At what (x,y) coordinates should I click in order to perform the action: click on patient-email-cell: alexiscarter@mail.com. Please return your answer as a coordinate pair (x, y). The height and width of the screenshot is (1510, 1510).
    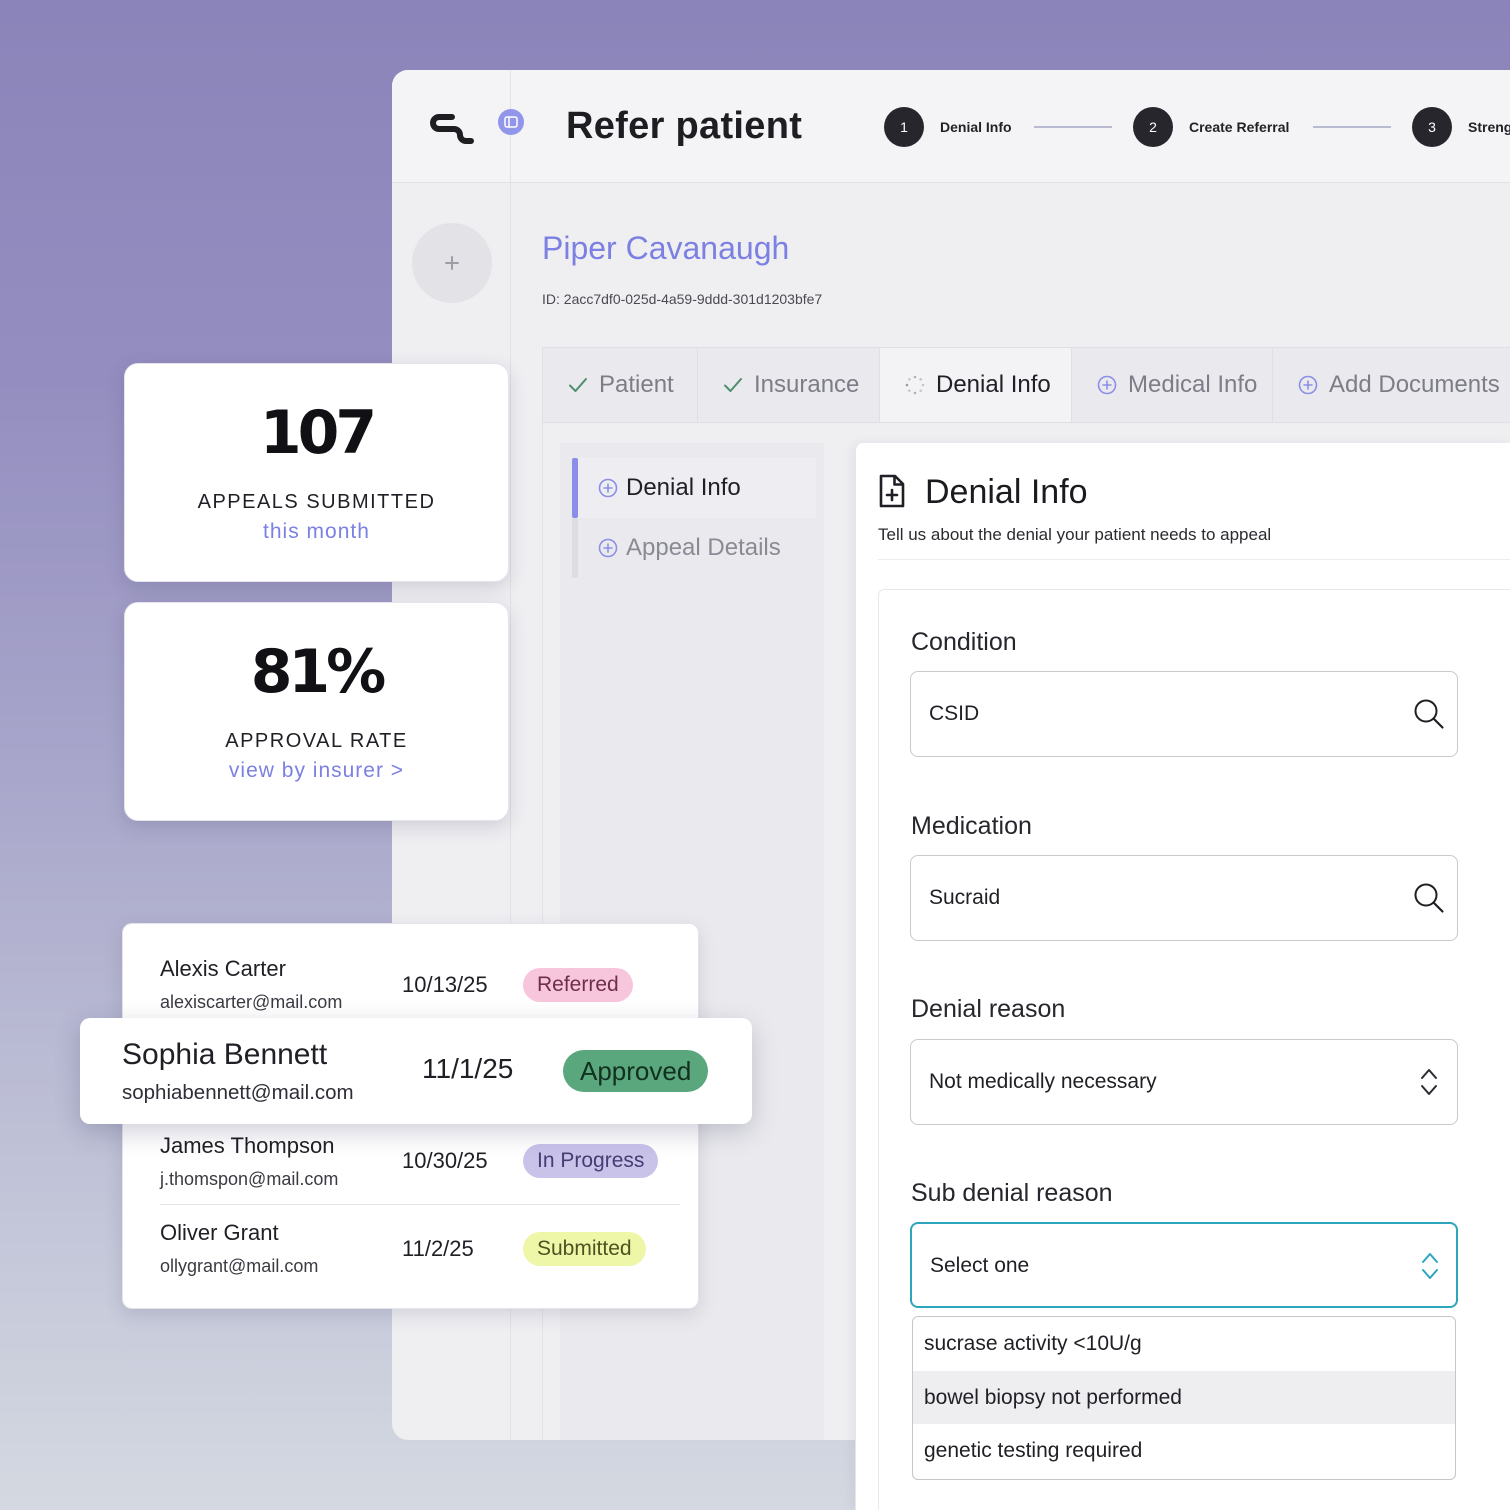
    Looking at the image, I should click on (251, 1002).